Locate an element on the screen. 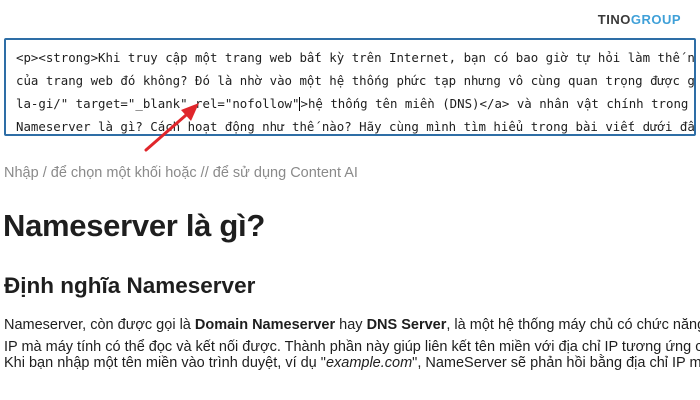 Image resolution: width=700 pixels, height=400 pixels. bold-term: Domain Nameserver is located at coordinates (265, 325).